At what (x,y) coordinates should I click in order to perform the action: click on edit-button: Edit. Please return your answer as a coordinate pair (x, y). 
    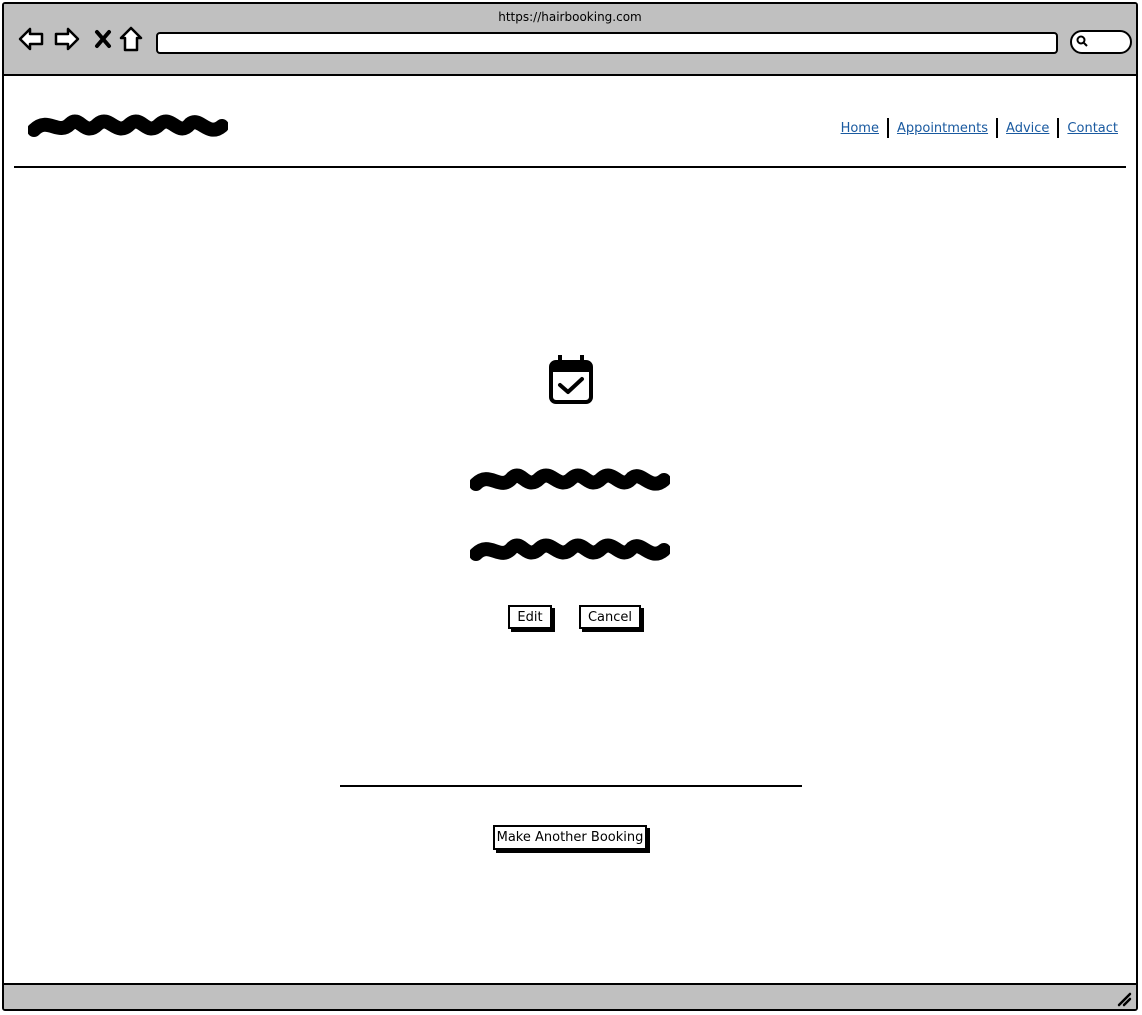
    Looking at the image, I should click on (530, 617).